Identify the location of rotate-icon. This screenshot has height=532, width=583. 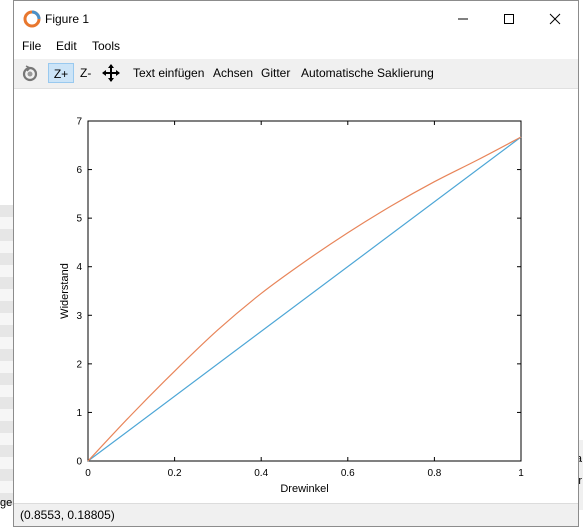
(30, 73).